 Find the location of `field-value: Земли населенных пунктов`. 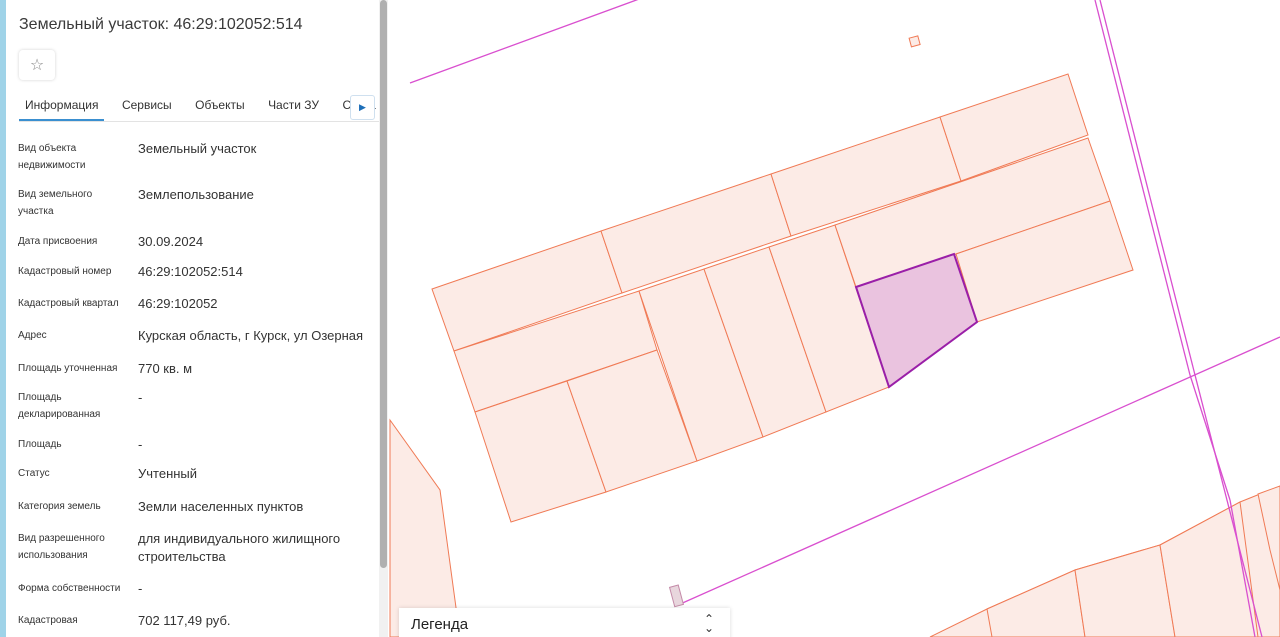

field-value: Земли населенных пунктов is located at coordinates (221, 506).